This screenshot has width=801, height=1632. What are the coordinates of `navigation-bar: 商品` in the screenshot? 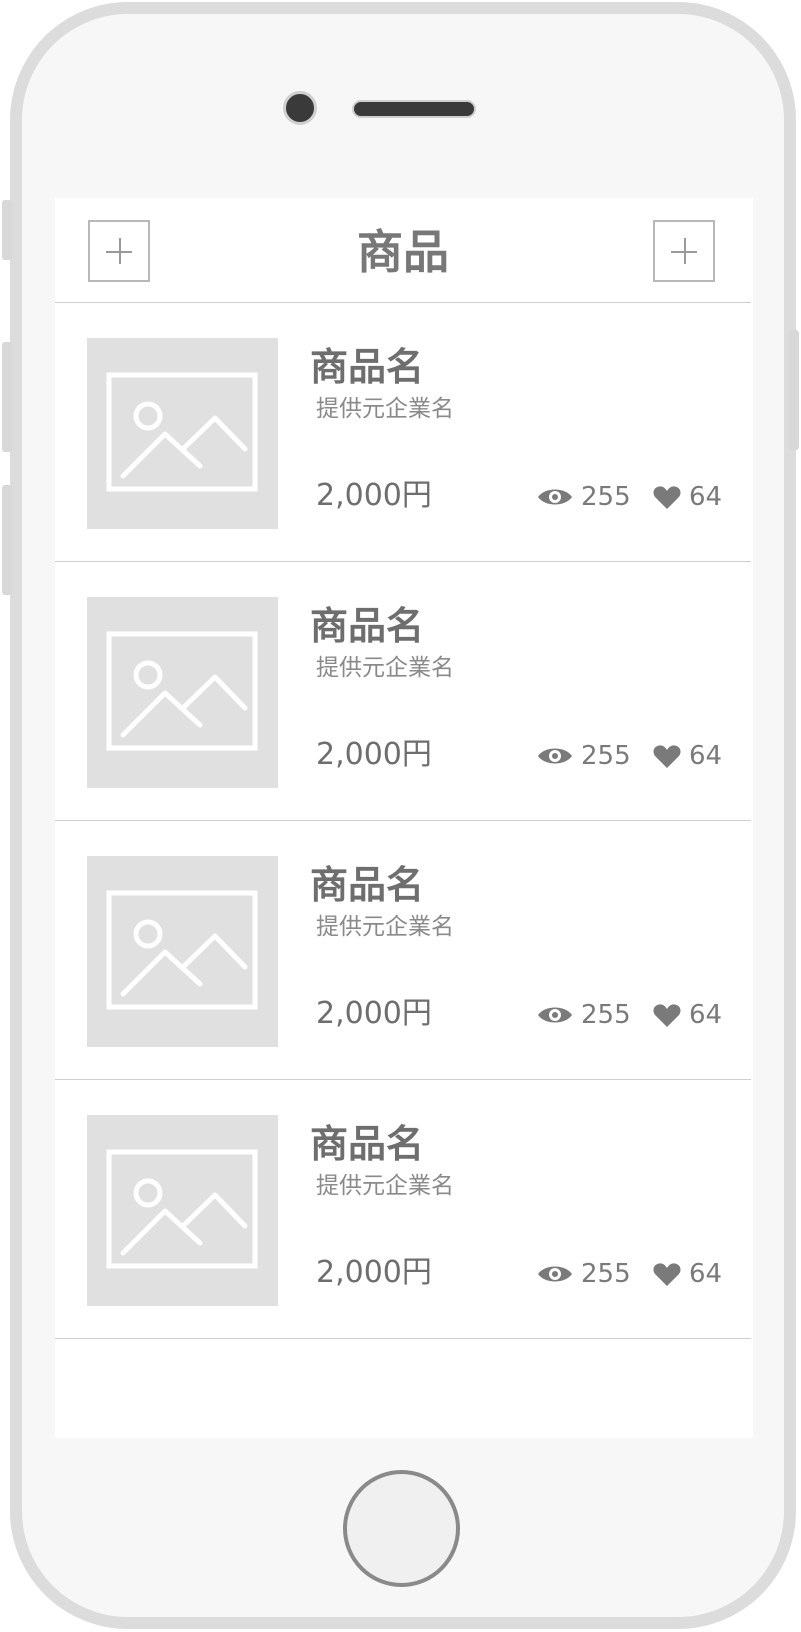 It's located at (403, 250).